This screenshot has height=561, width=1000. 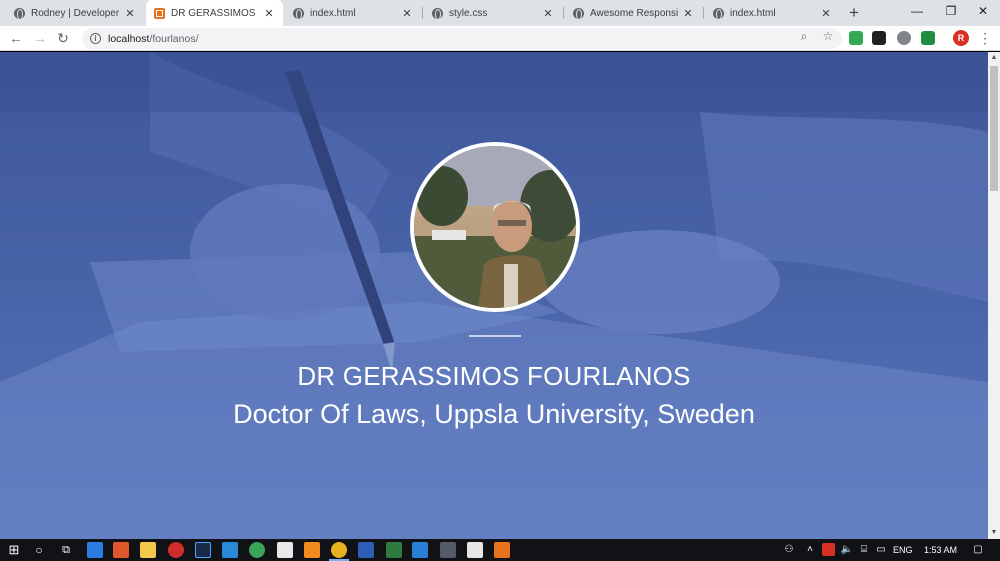 What do you see at coordinates (366, 550) in the screenshot?
I see `word-icon` at bounding box center [366, 550].